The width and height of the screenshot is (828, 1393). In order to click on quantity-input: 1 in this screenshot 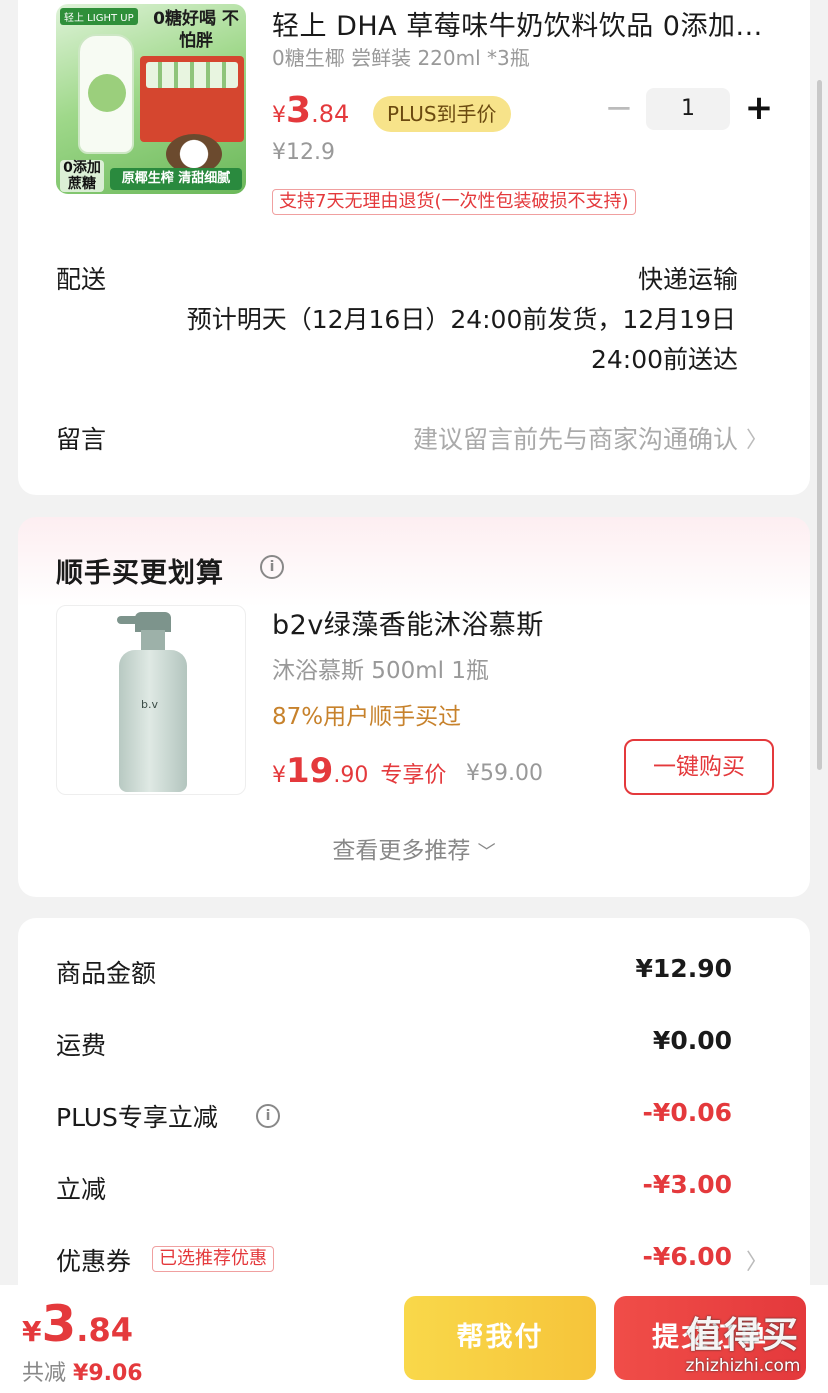, I will do `click(688, 109)`.